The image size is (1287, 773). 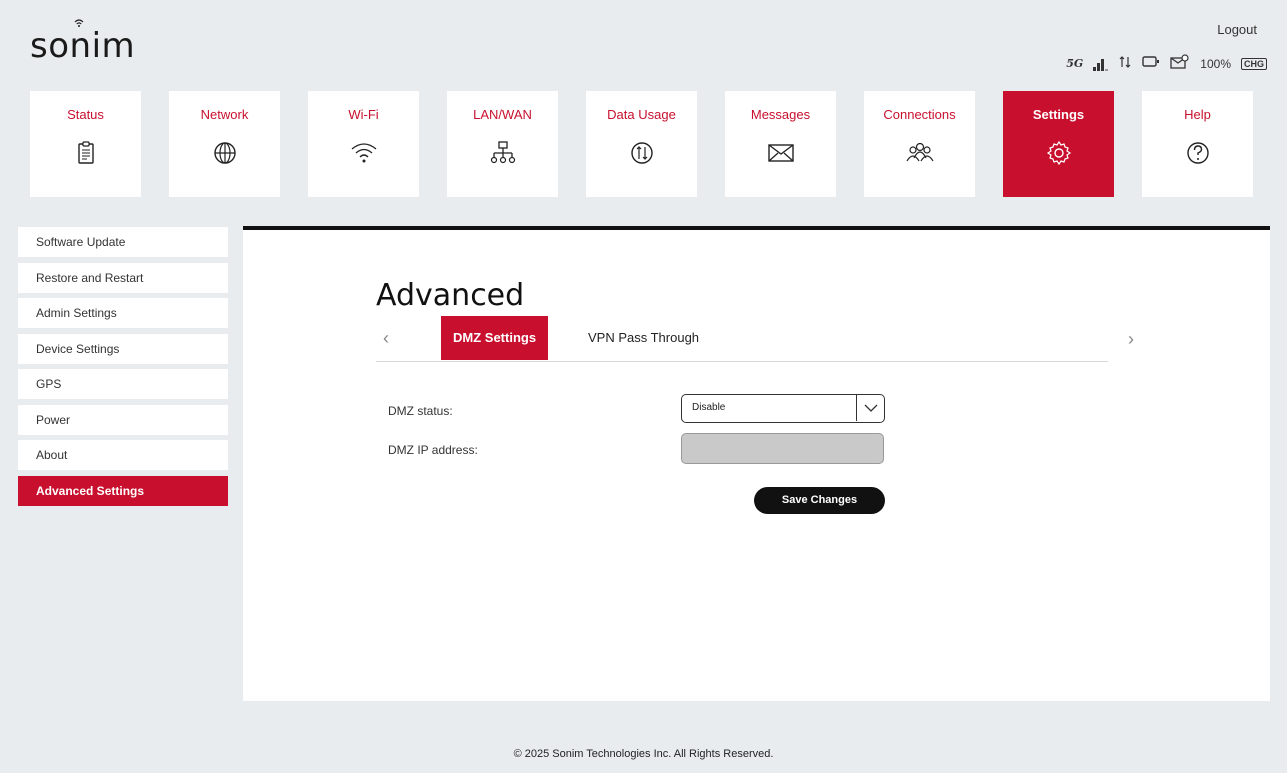 I want to click on nav-tab-label: Data Usage, so click(x=641, y=114).